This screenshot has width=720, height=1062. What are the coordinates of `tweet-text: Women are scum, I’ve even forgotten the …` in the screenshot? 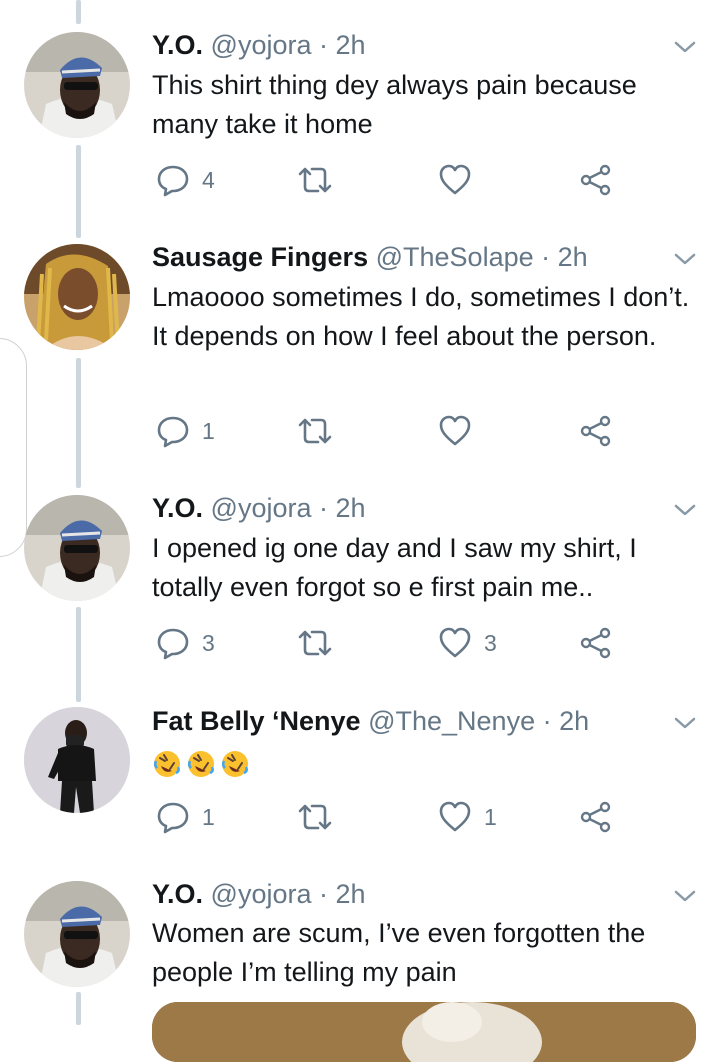 It's located at (399, 952).